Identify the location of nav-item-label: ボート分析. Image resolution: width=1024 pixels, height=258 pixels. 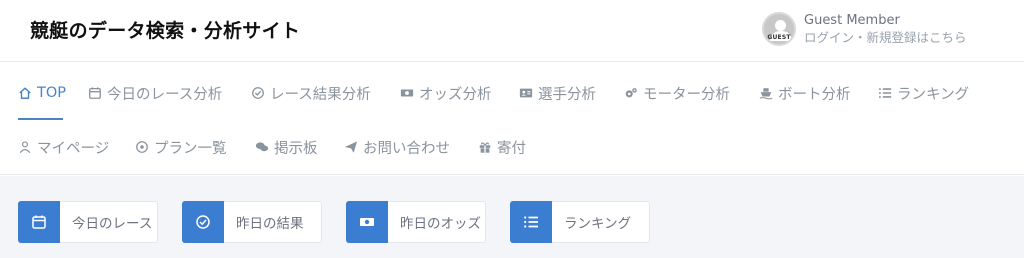
(814, 94).